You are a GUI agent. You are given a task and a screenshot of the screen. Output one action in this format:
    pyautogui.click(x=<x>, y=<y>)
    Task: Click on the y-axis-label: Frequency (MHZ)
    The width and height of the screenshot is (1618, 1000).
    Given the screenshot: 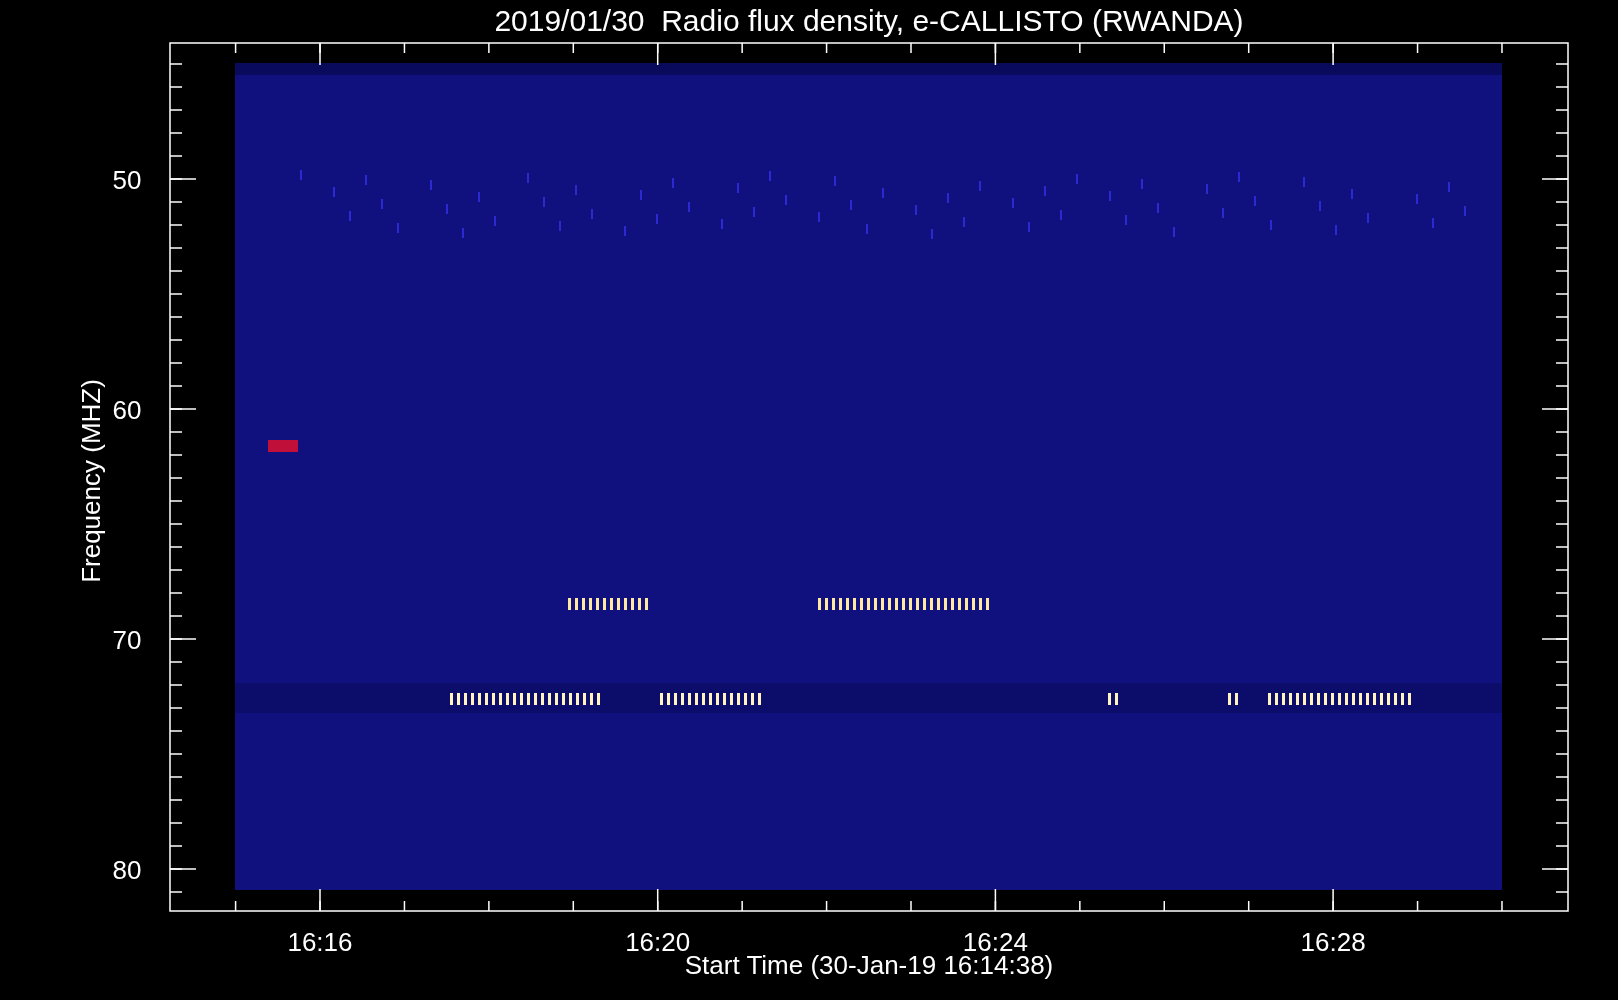 What is the action you would take?
    pyautogui.click(x=91, y=481)
    